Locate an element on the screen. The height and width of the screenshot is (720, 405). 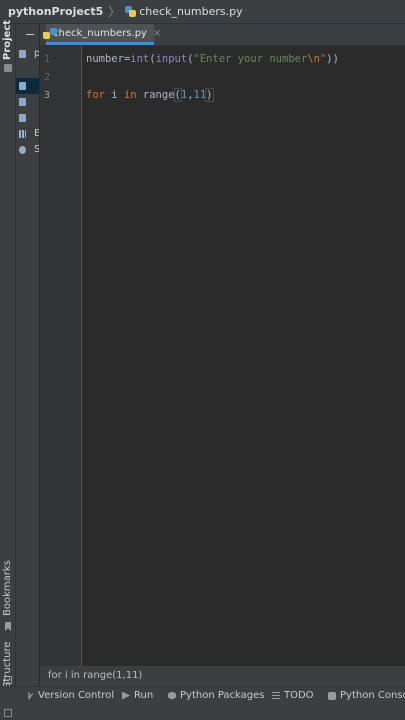
run-label: Run is located at coordinates (144, 695).